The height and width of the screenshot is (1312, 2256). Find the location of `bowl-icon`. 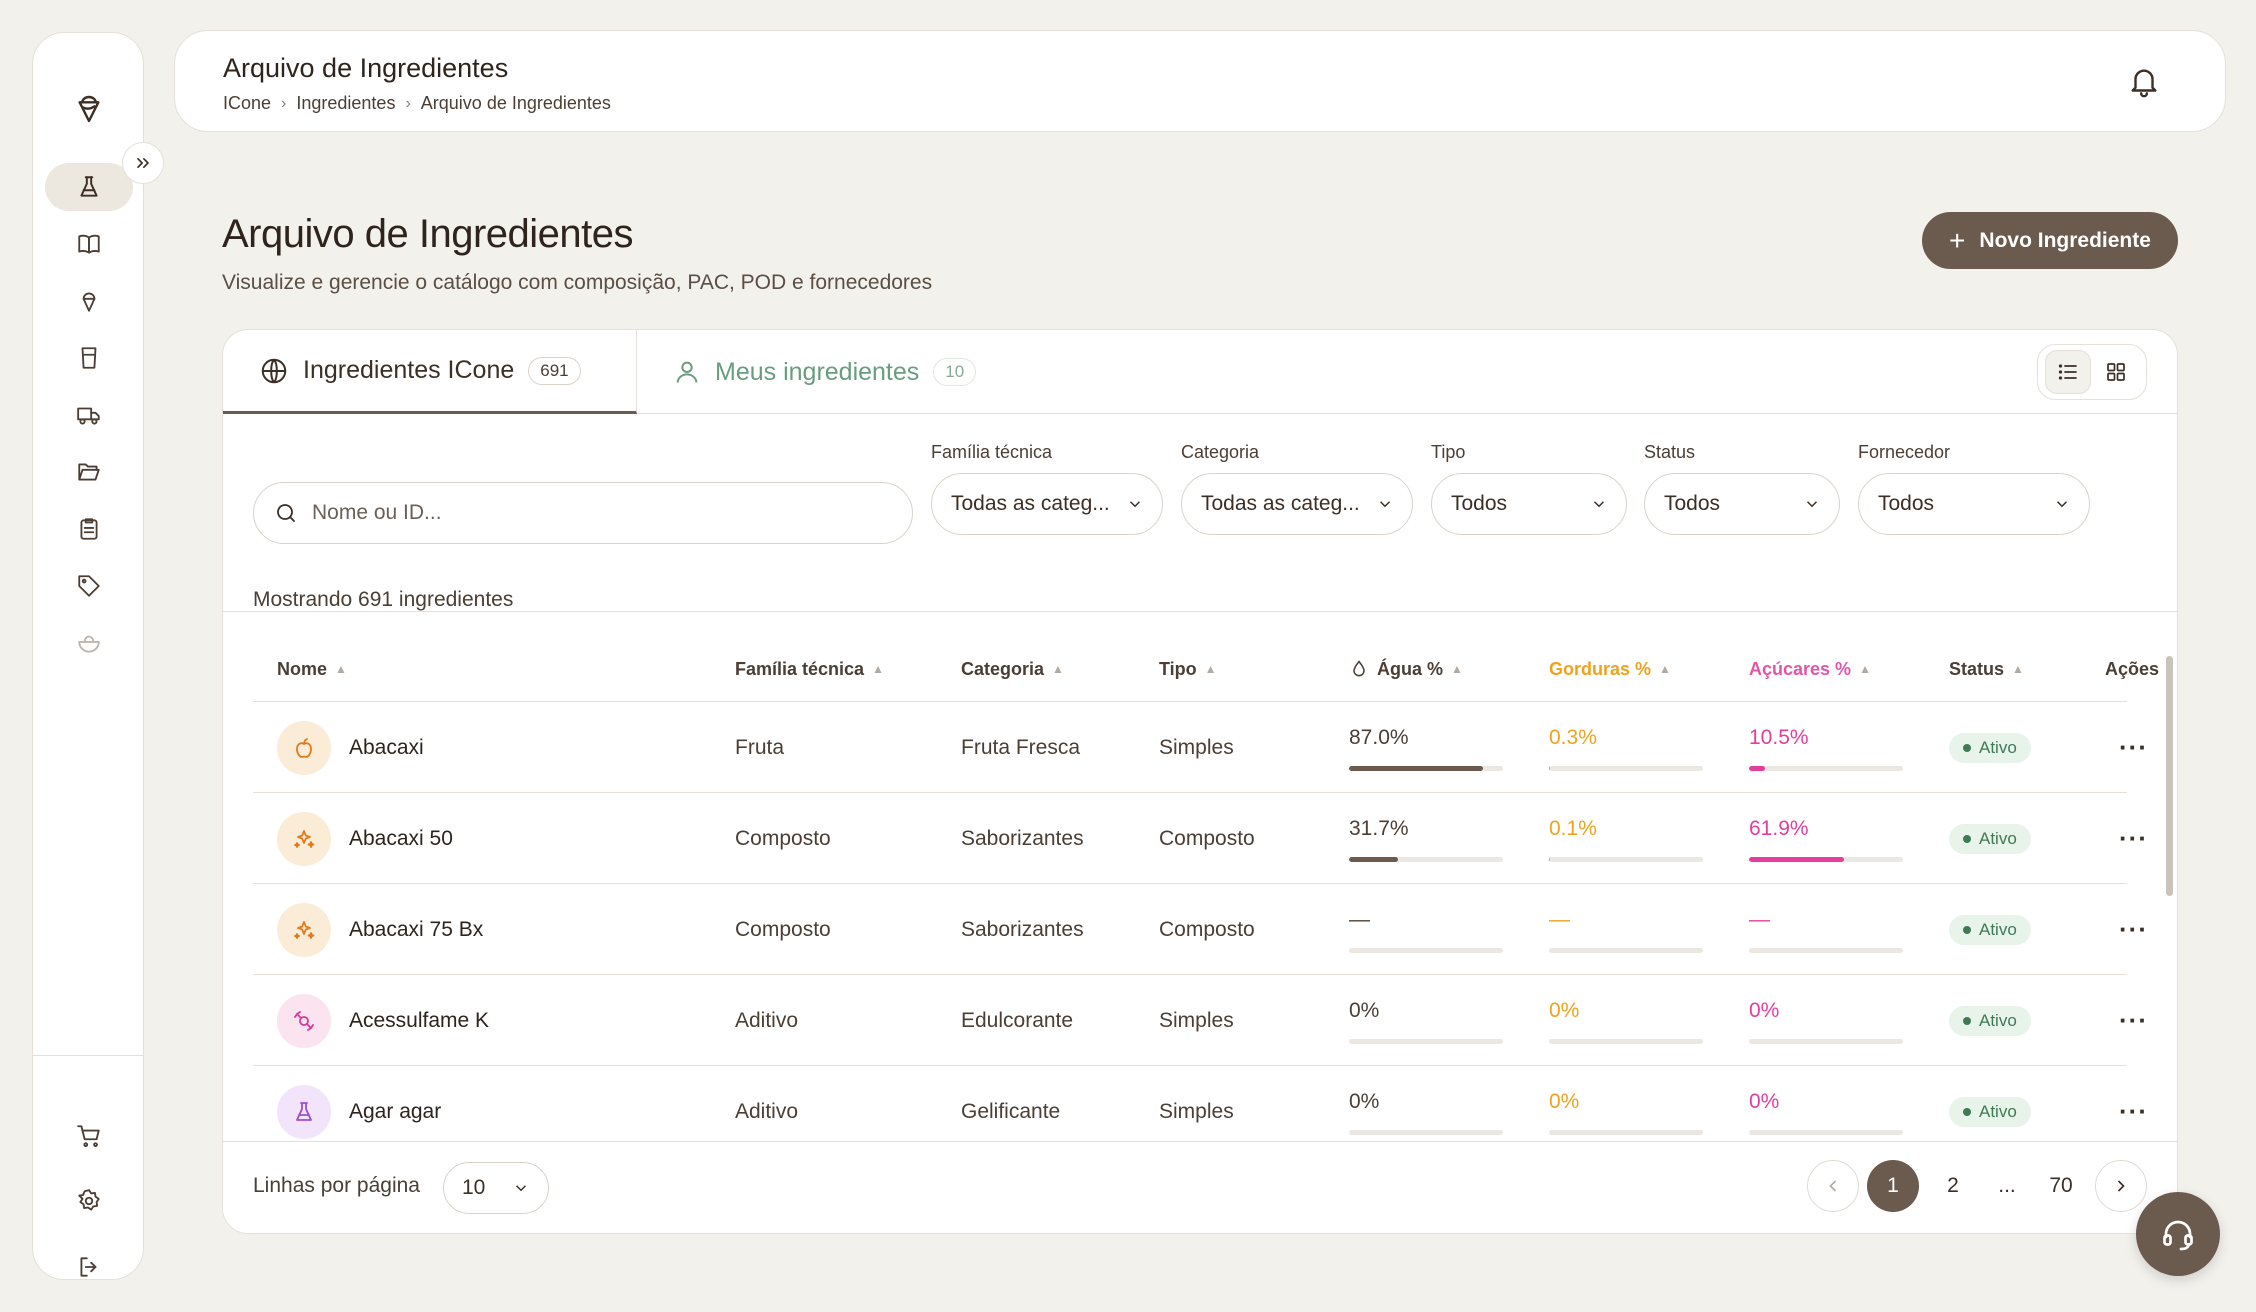

bowl-icon is located at coordinates (89, 644).